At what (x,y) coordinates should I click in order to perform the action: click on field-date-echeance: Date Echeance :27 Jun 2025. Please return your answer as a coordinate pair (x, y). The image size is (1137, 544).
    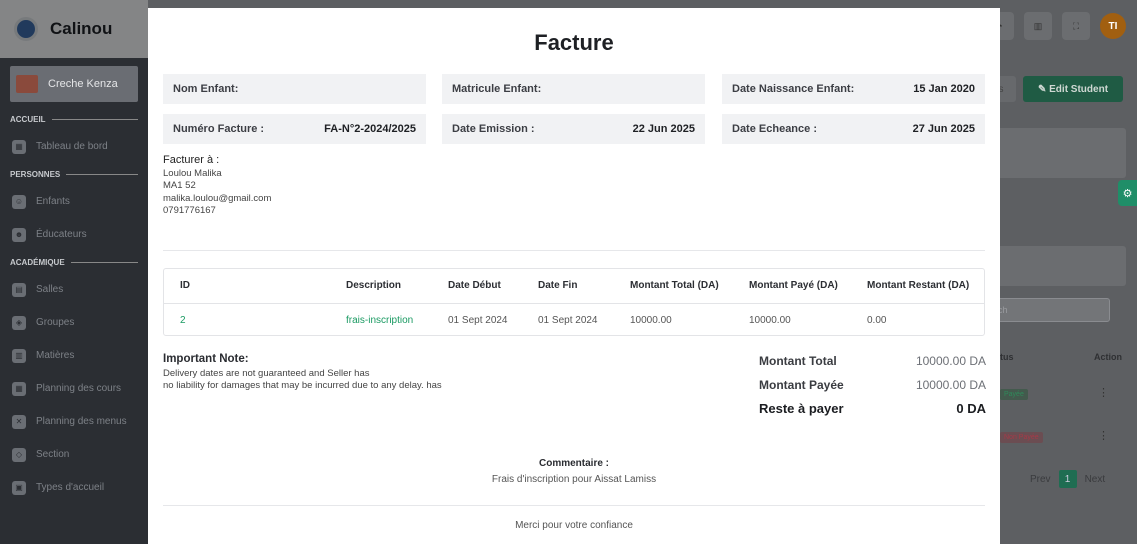
    Looking at the image, I should click on (853, 129).